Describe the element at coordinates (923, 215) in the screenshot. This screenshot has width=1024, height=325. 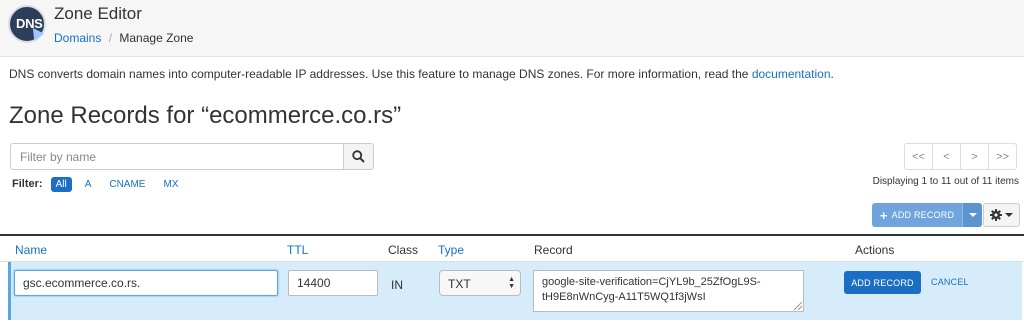
I see `add-record-label: ADD RECORD` at that location.